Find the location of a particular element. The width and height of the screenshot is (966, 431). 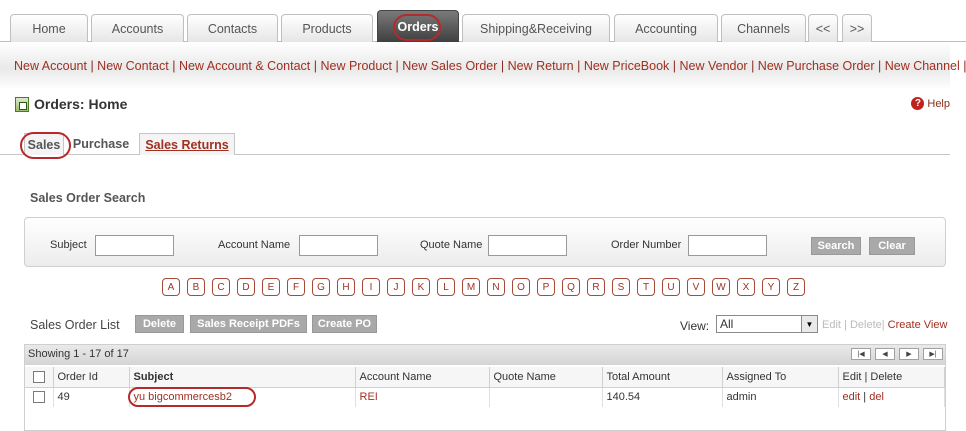

alpha-w: W is located at coordinates (721, 287).